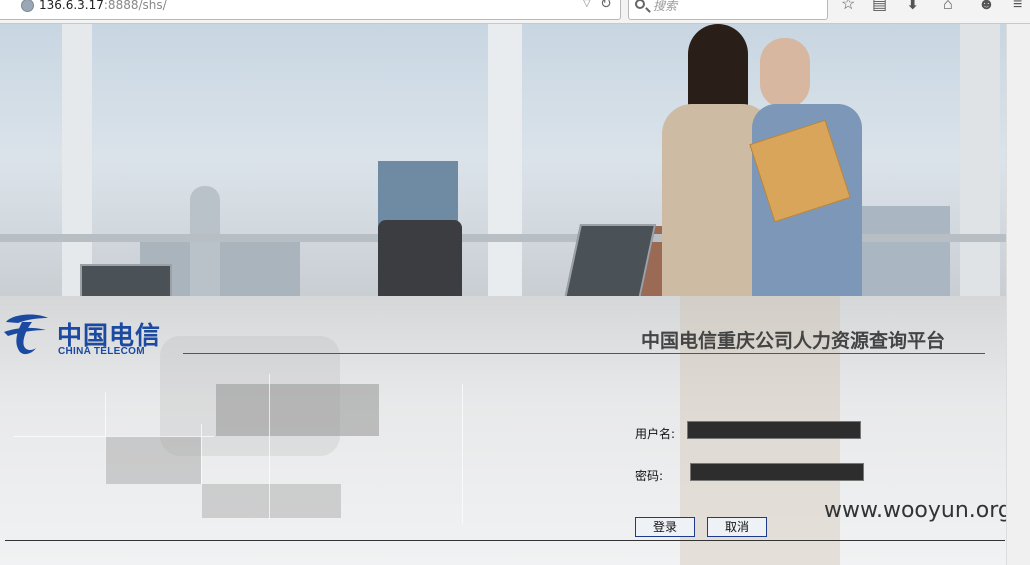  Describe the element at coordinates (584, 353) in the screenshot. I see `title-divider` at that location.